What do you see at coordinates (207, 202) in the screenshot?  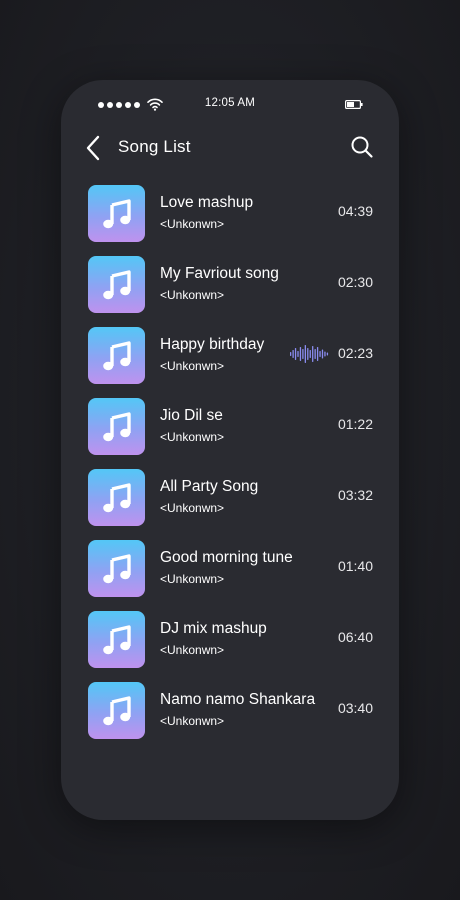 I see `song-title: Love mashup` at bounding box center [207, 202].